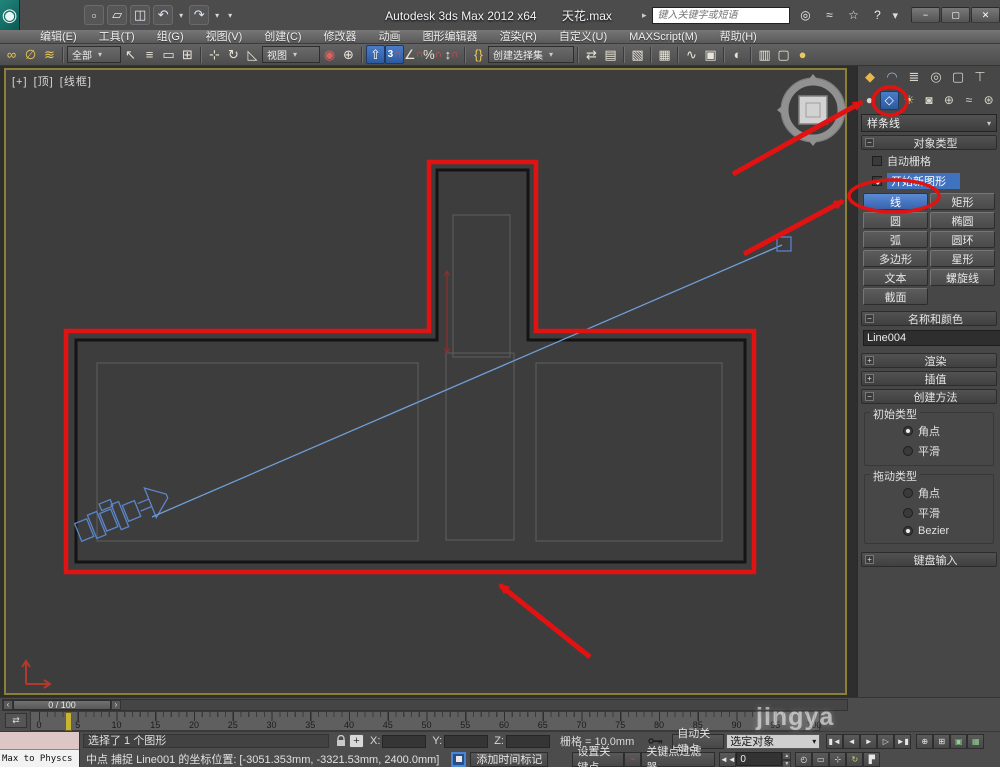  Describe the element at coordinates (821, 759) in the screenshot. I see `fov-region-icon: ▭` at that location.